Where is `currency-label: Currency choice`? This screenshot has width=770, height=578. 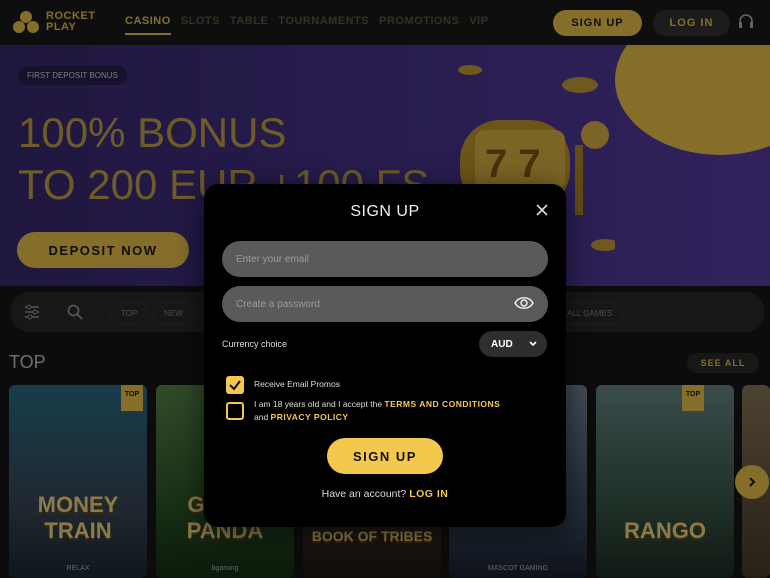 currency-label: Currency choice is located at coordinates (255, 344).